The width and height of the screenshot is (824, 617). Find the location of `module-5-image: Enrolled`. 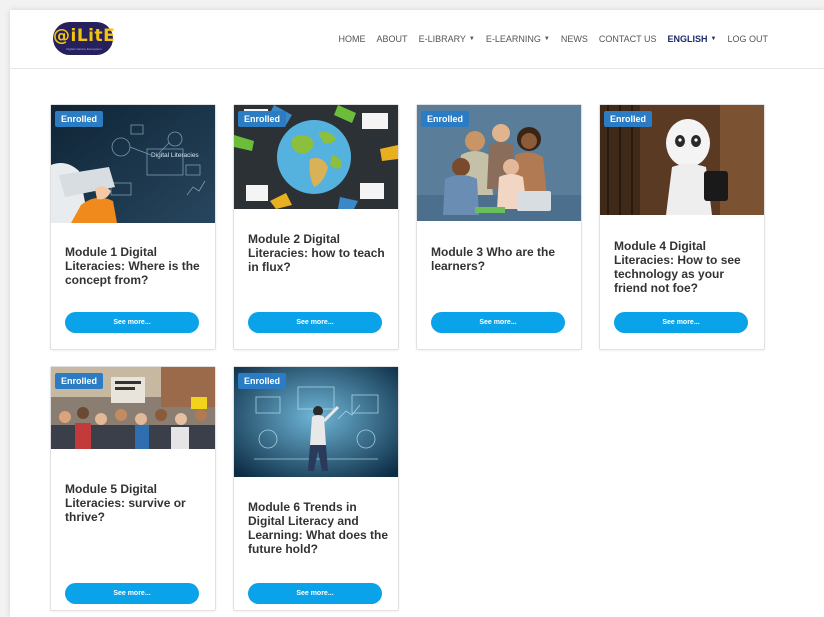

module-5-image: Enrolled is located at coordinates (133, 408).